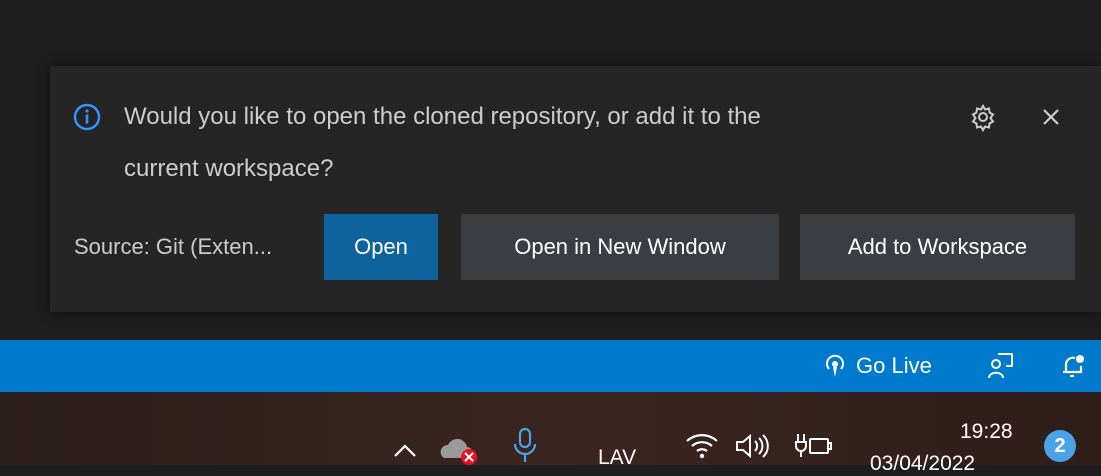 The width and height of the screenshot is (1101, 476). What do you see at coordinates (381, 247) in the screenshot?
I see `open-button: Open` at bounding box center [381, 247].